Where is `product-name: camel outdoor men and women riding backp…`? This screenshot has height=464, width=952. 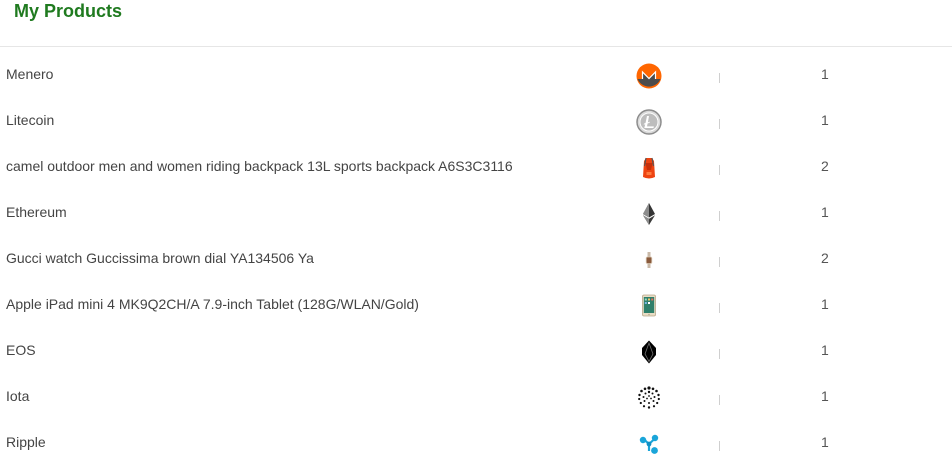 product-name: camel outdoor men and women riding backp… is located at coordinates (259, 166).